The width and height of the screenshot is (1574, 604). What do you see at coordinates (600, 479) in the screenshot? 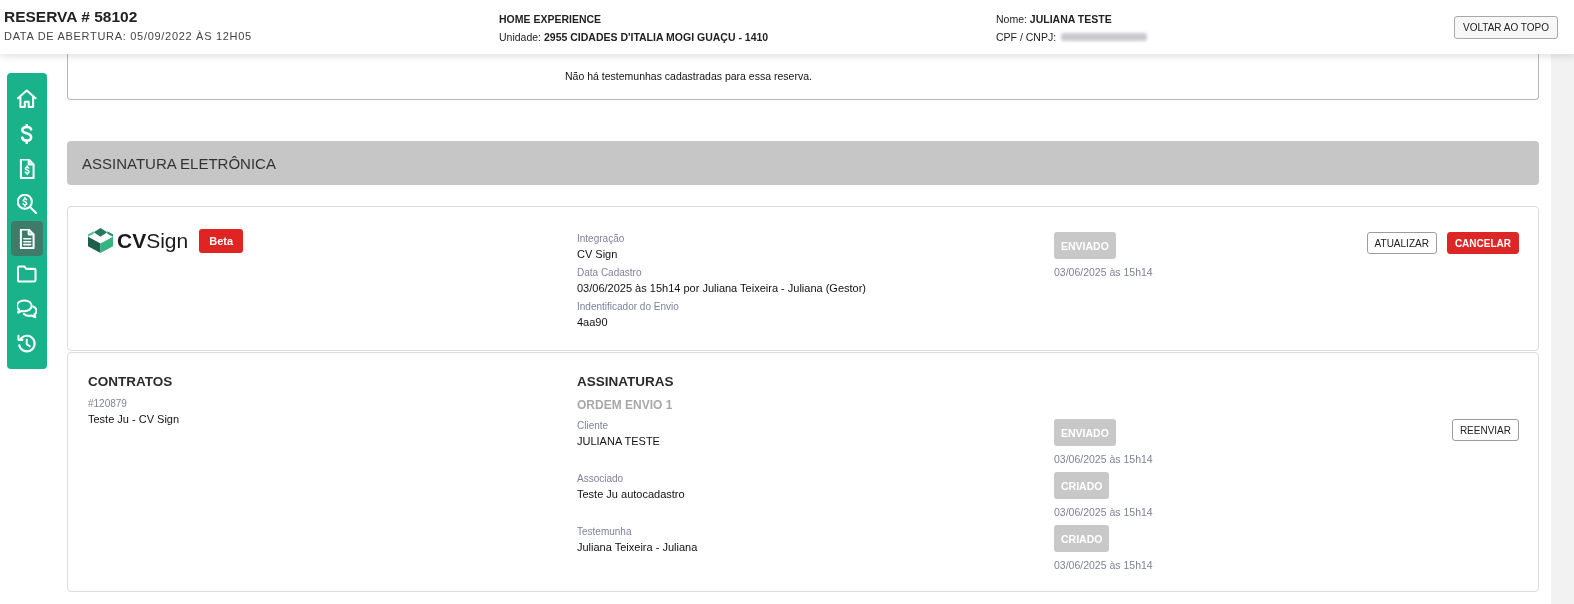
I see `signer-role: Associado` at bounding box center [600, 479].